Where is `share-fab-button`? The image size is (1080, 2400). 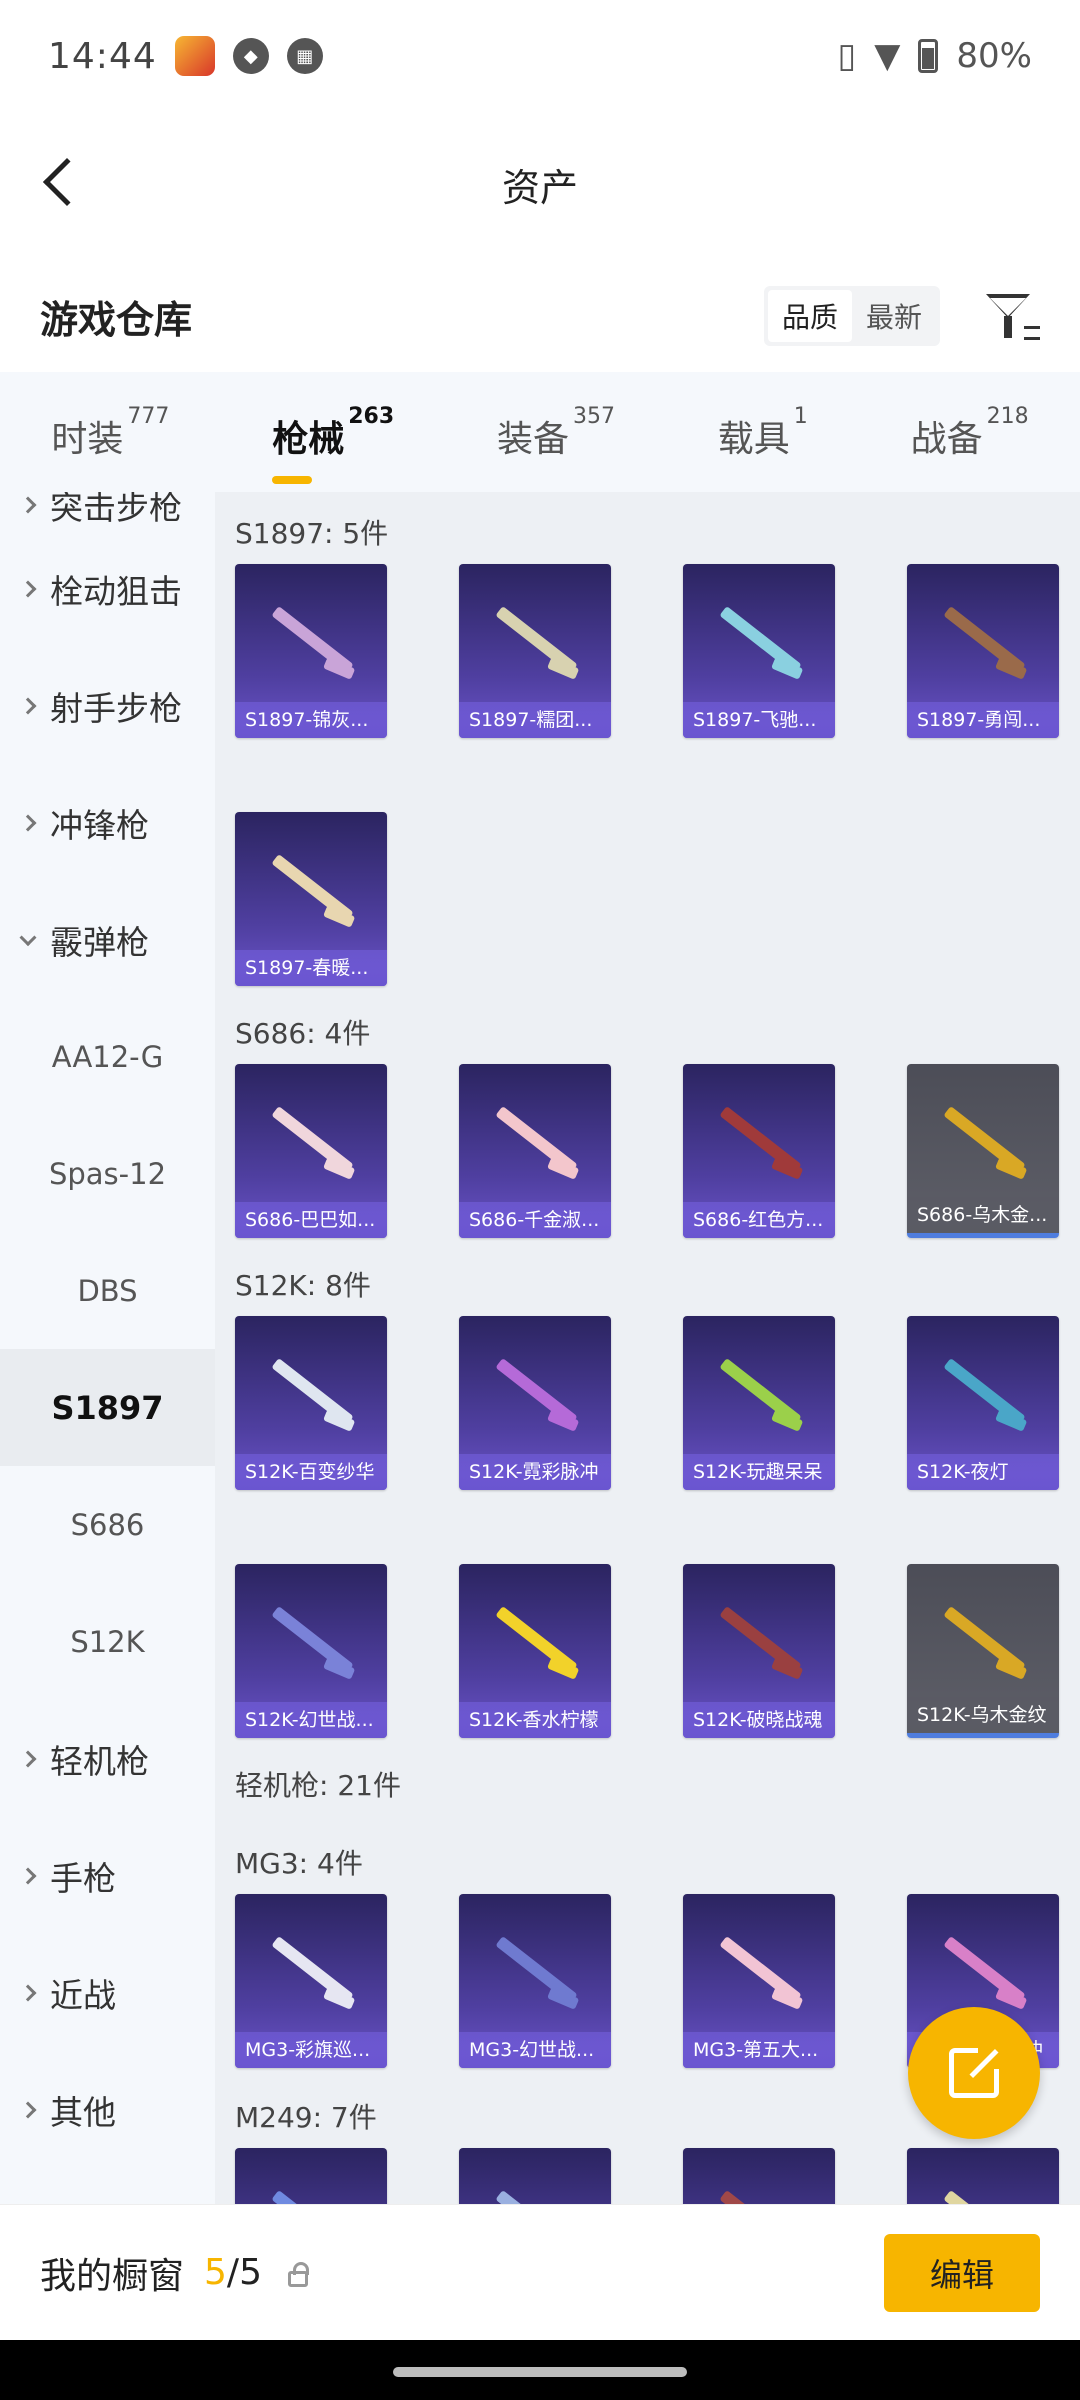
share-fab-button is located at coordinates (974, 2073).